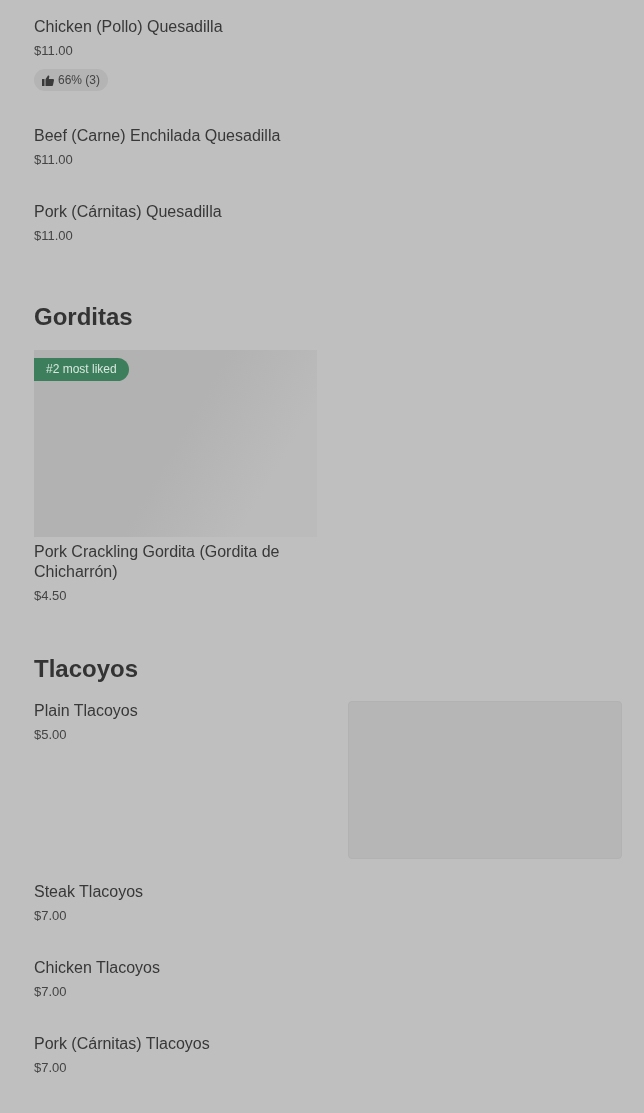 Image resolution: width=644 pixels, height=1113 pixels. Describe the element at coordinates (328, 1043) in the screenshot. I see `item-name: Pork (Cárnitas) Tlacoyos` at that location.